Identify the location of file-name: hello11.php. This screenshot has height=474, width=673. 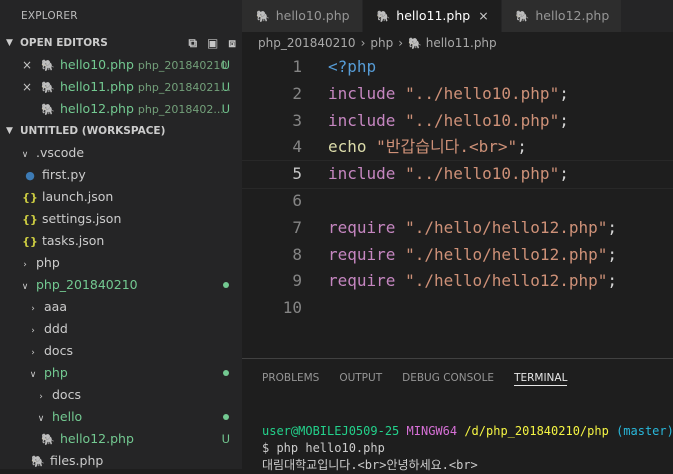
(97, 86).